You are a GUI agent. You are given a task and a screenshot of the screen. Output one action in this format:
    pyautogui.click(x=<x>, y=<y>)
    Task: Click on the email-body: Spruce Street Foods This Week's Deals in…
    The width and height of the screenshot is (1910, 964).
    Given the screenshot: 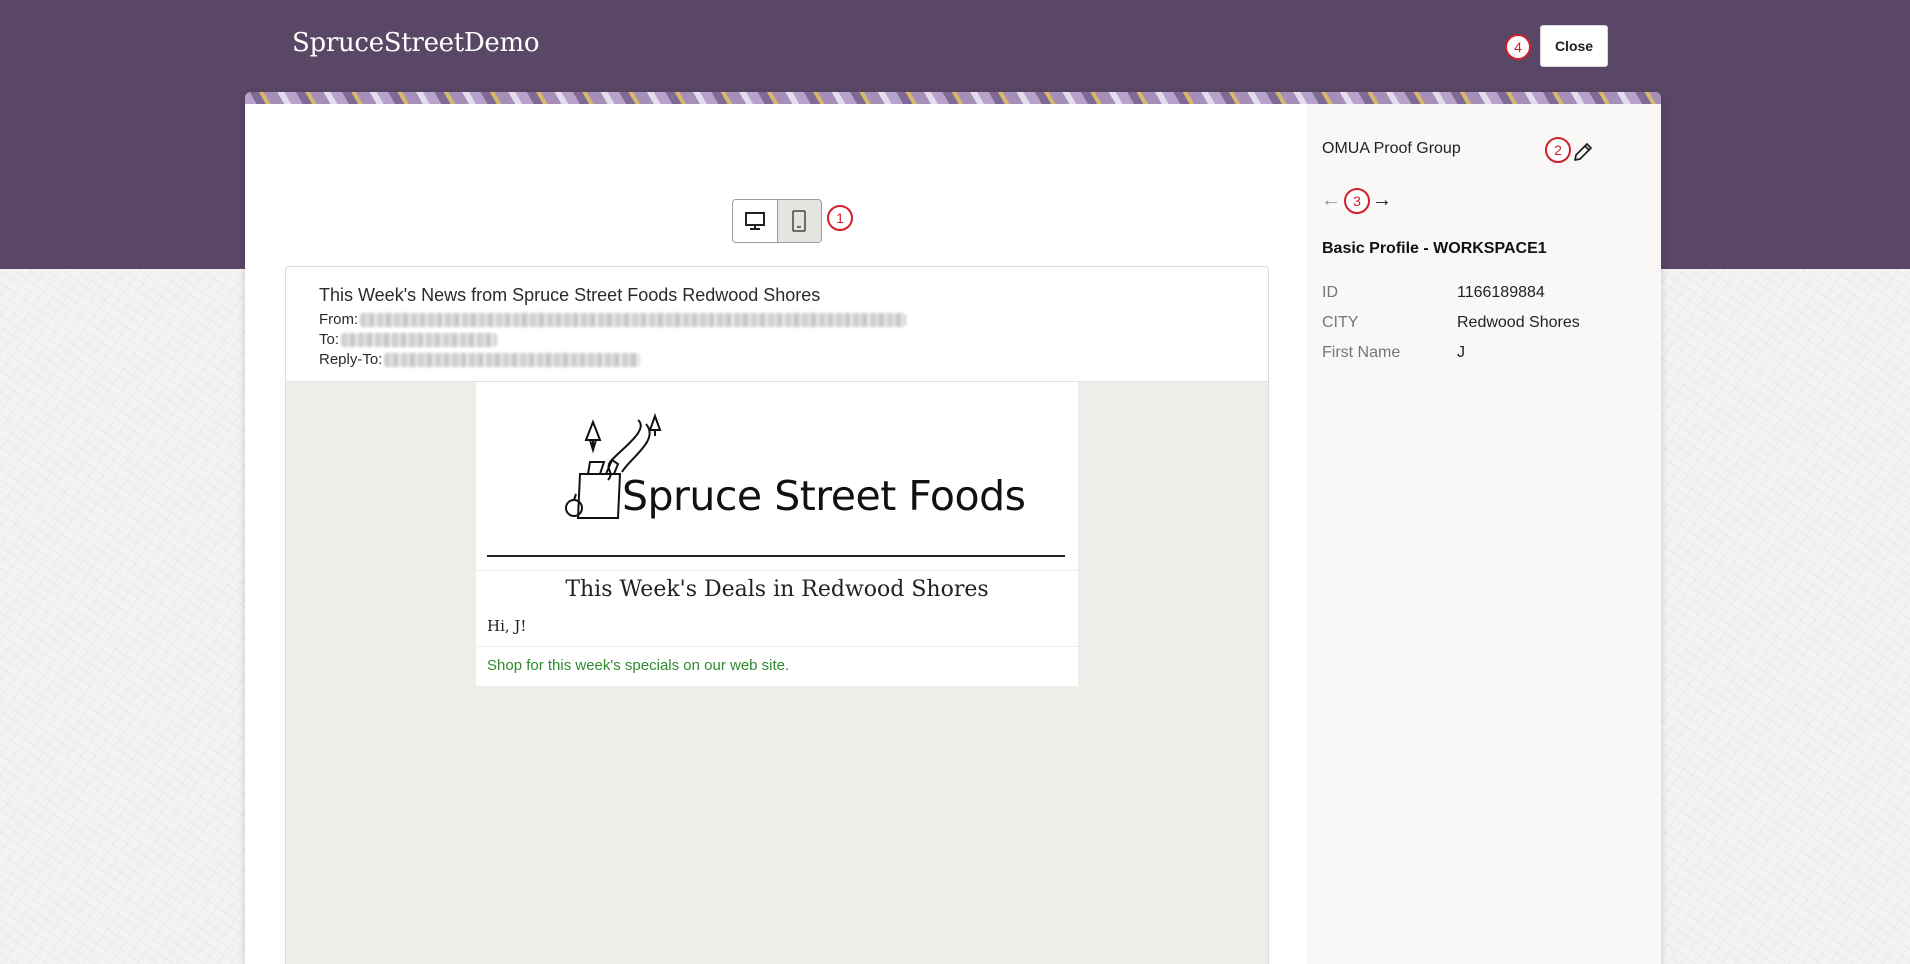 What is the action you would take?
    pyautogui.click(x=777, y=534)
    